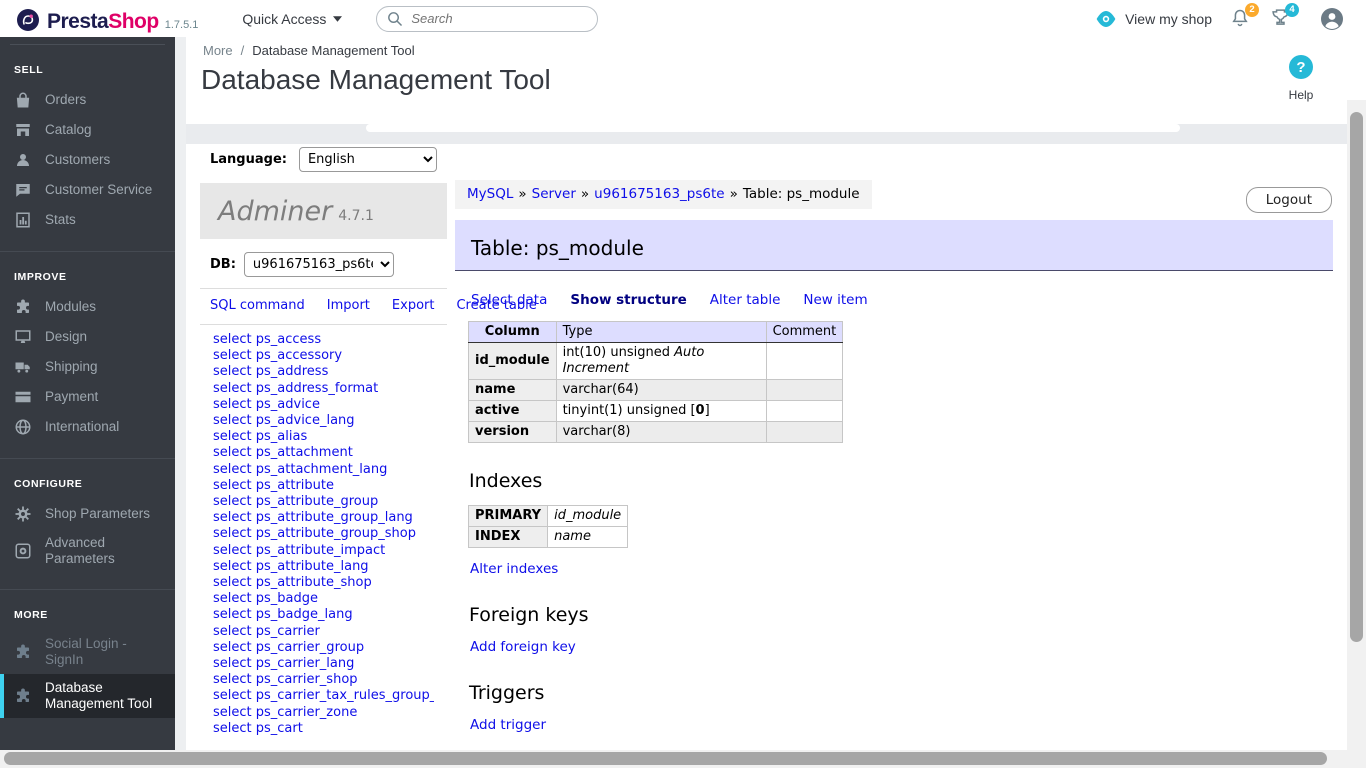 This screenshot has height=768, width=1366. What do you see at coordinates (257, 305) in the screenshot?
I see `sql-command-link: SQL command` at bounding box center [257, 305].